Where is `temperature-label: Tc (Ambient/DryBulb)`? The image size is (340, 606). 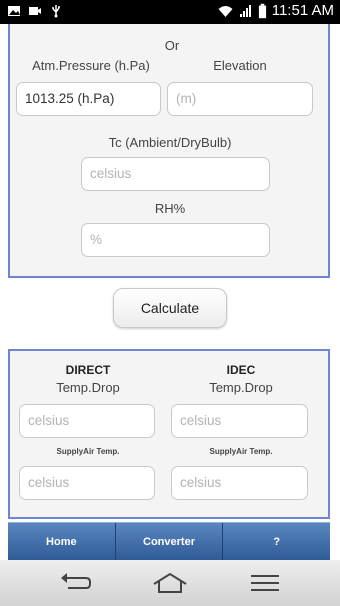 temperature-label: Tc (Ambient/DryBulb) is located at coordinates (170, 142).